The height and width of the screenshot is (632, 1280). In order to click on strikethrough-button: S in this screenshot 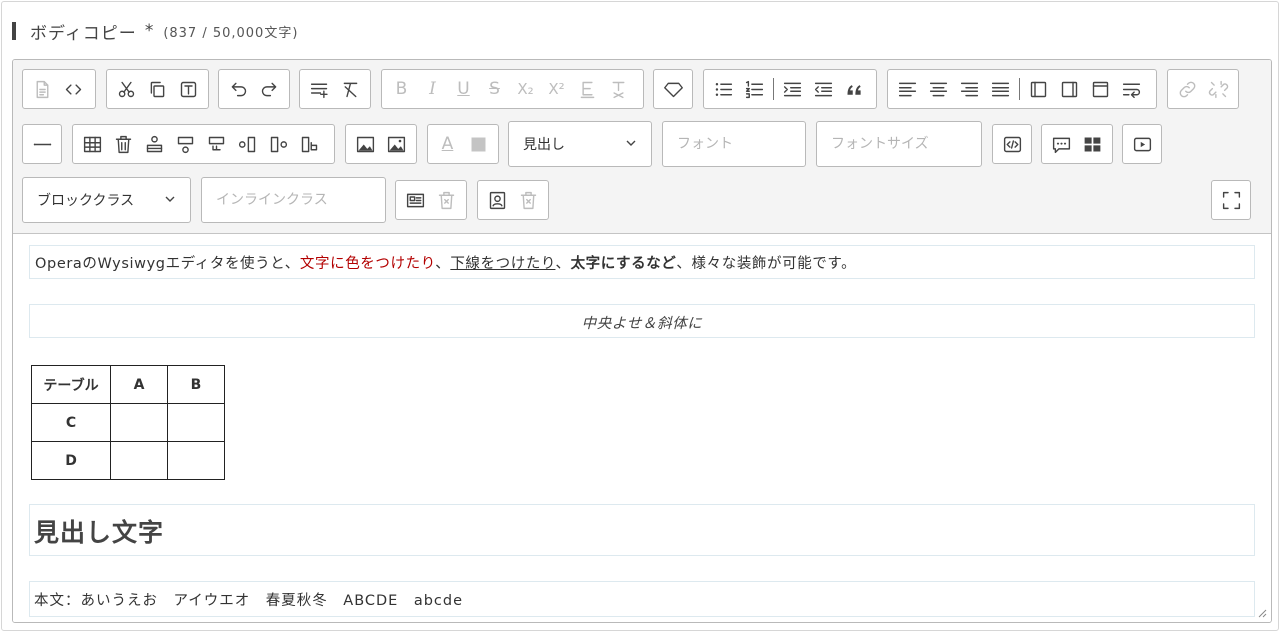, I will do `click(494, 89)`.